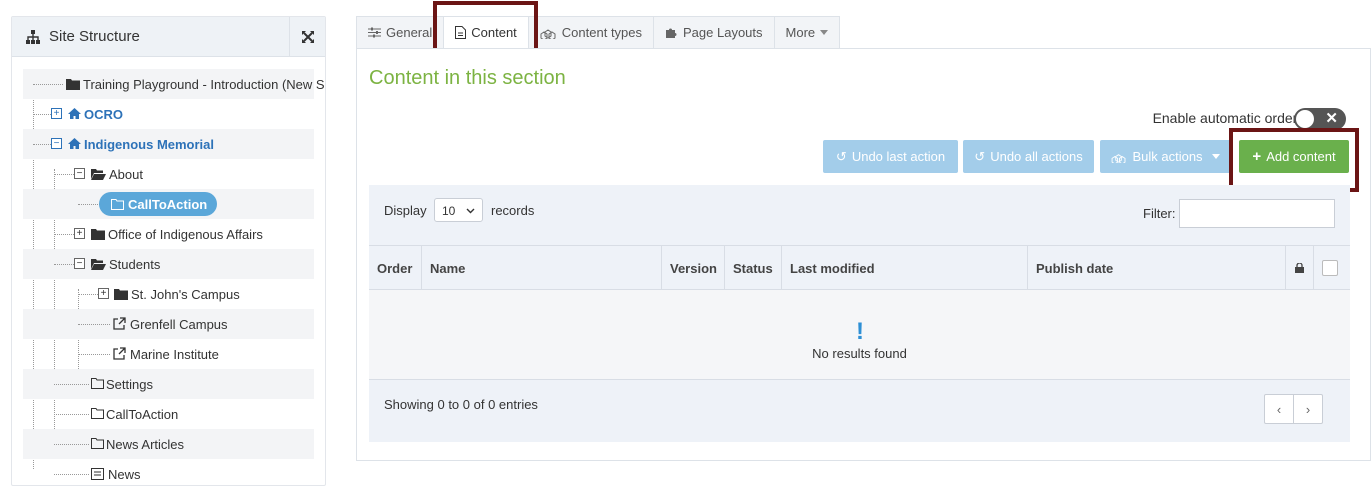  I want to click on filter-label: Filter:, so click(1159, 213).